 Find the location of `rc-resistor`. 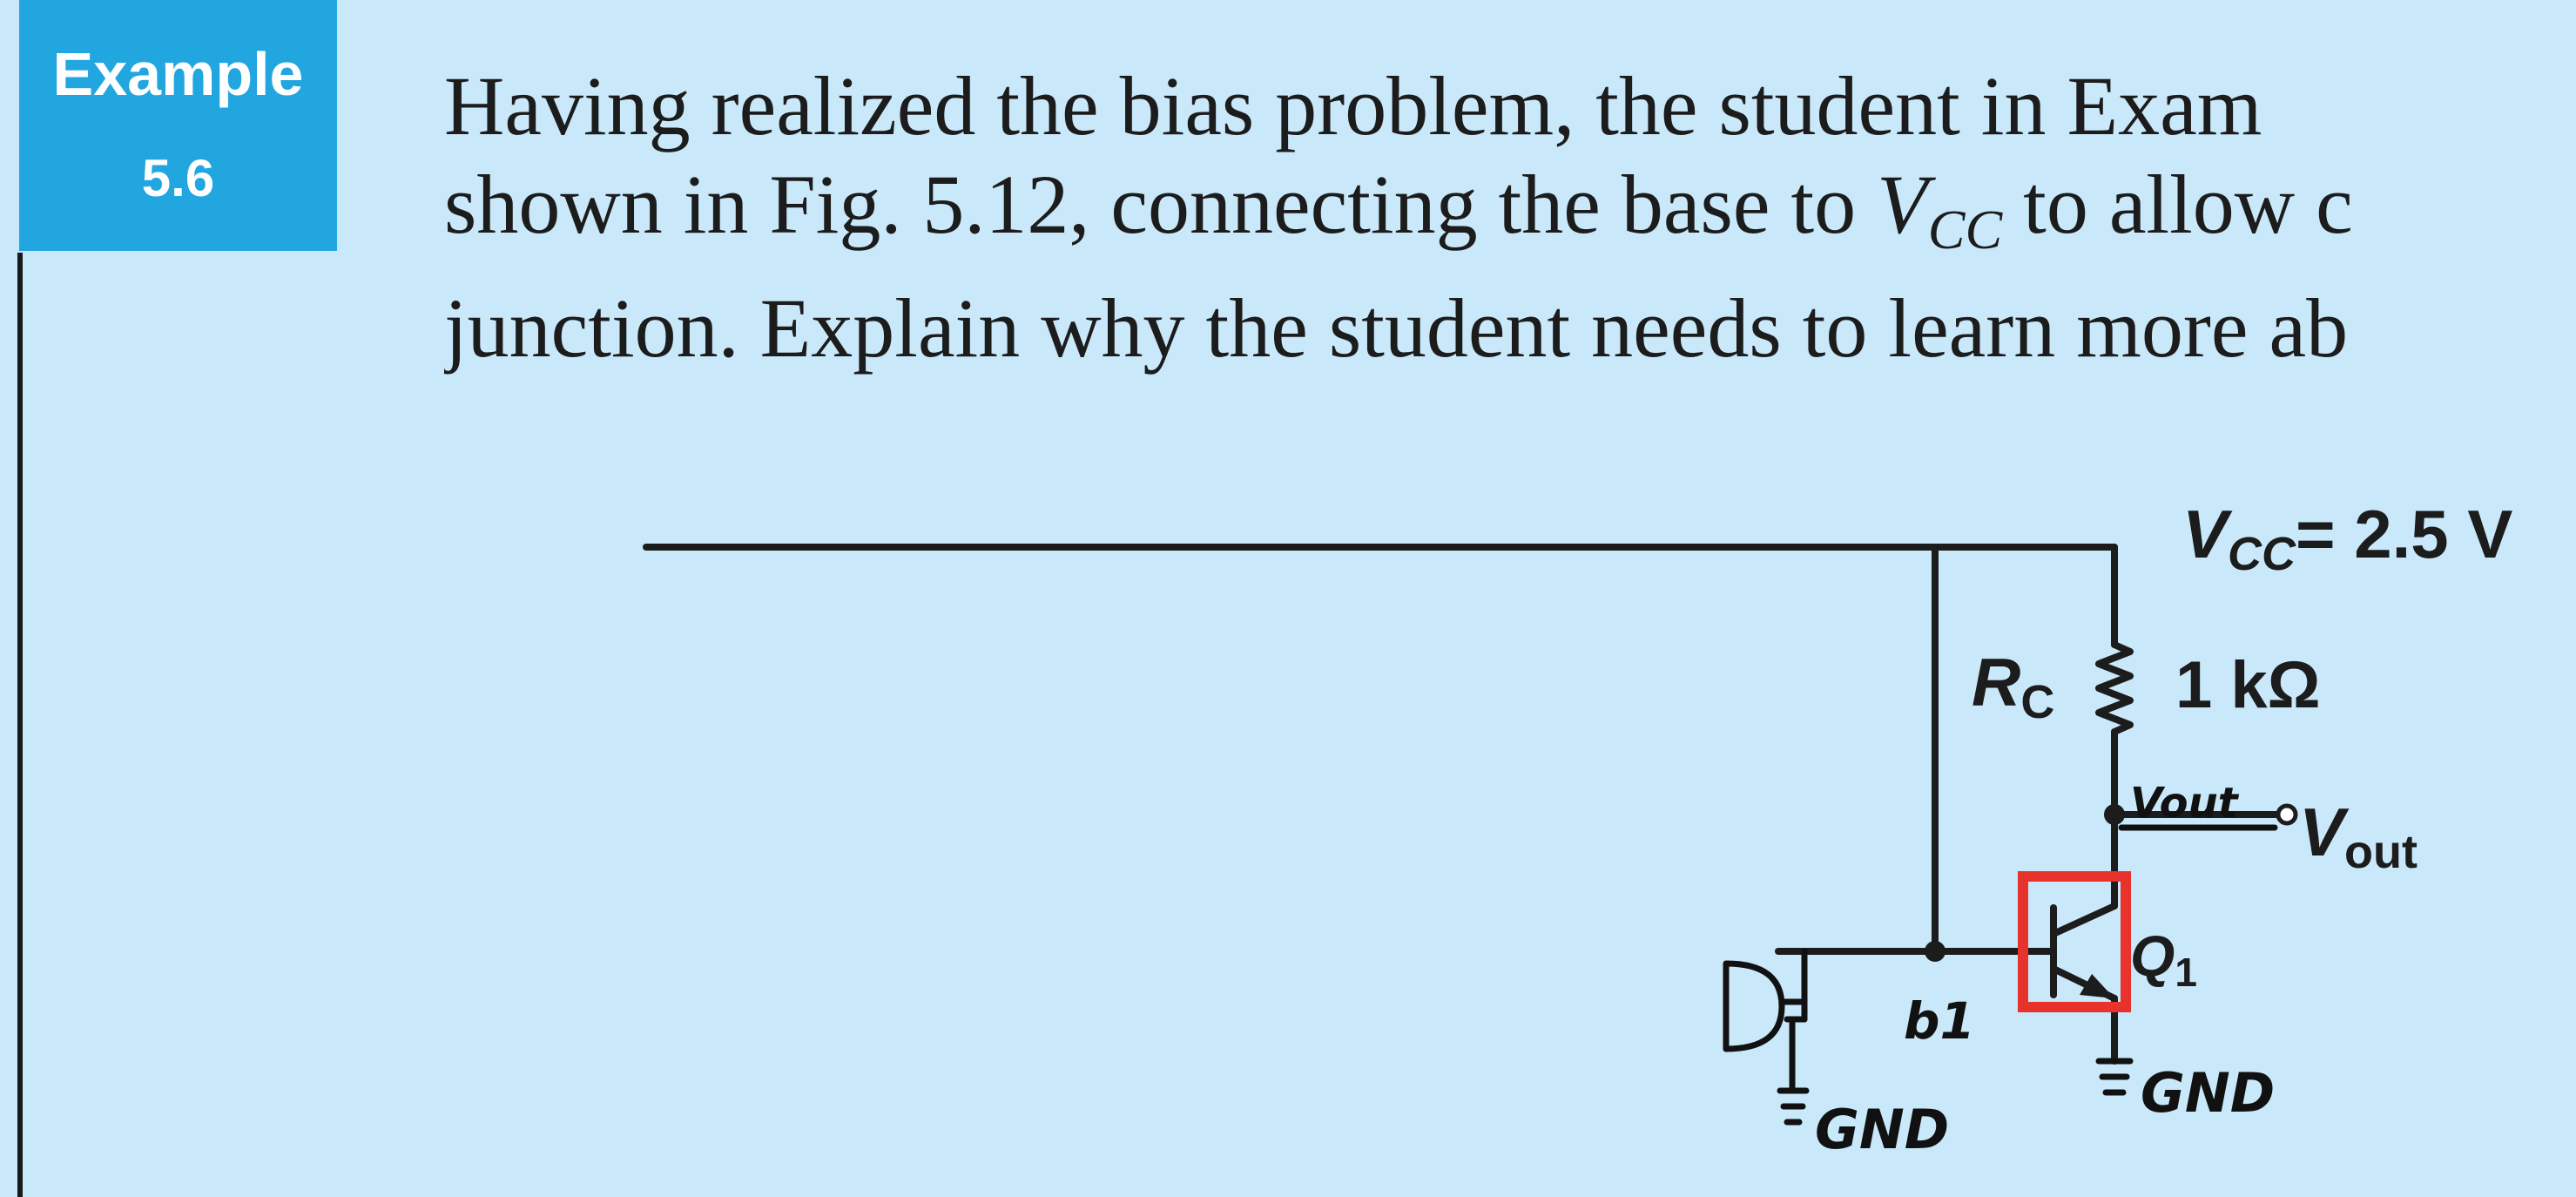

rc-resistor is located at coordinates (2115, 688).